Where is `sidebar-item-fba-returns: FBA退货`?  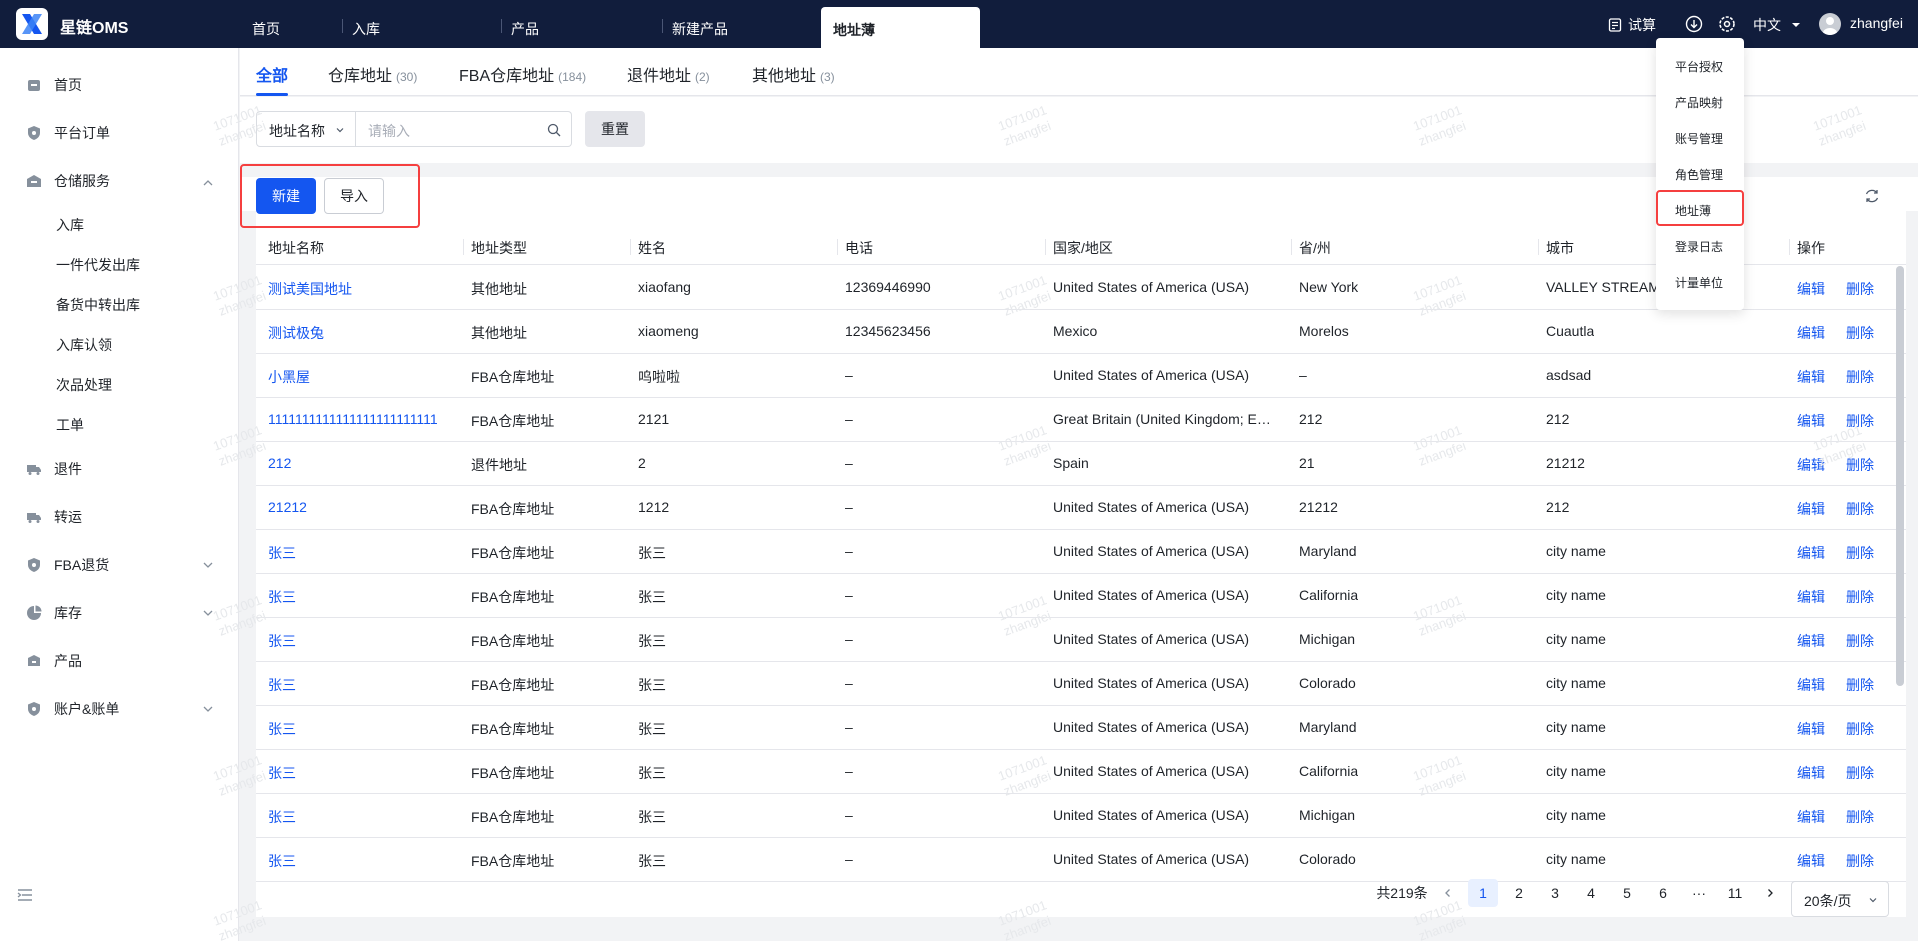 sidebar-item-fba-returns: FBA退货 is located at coordinates (67, 565).